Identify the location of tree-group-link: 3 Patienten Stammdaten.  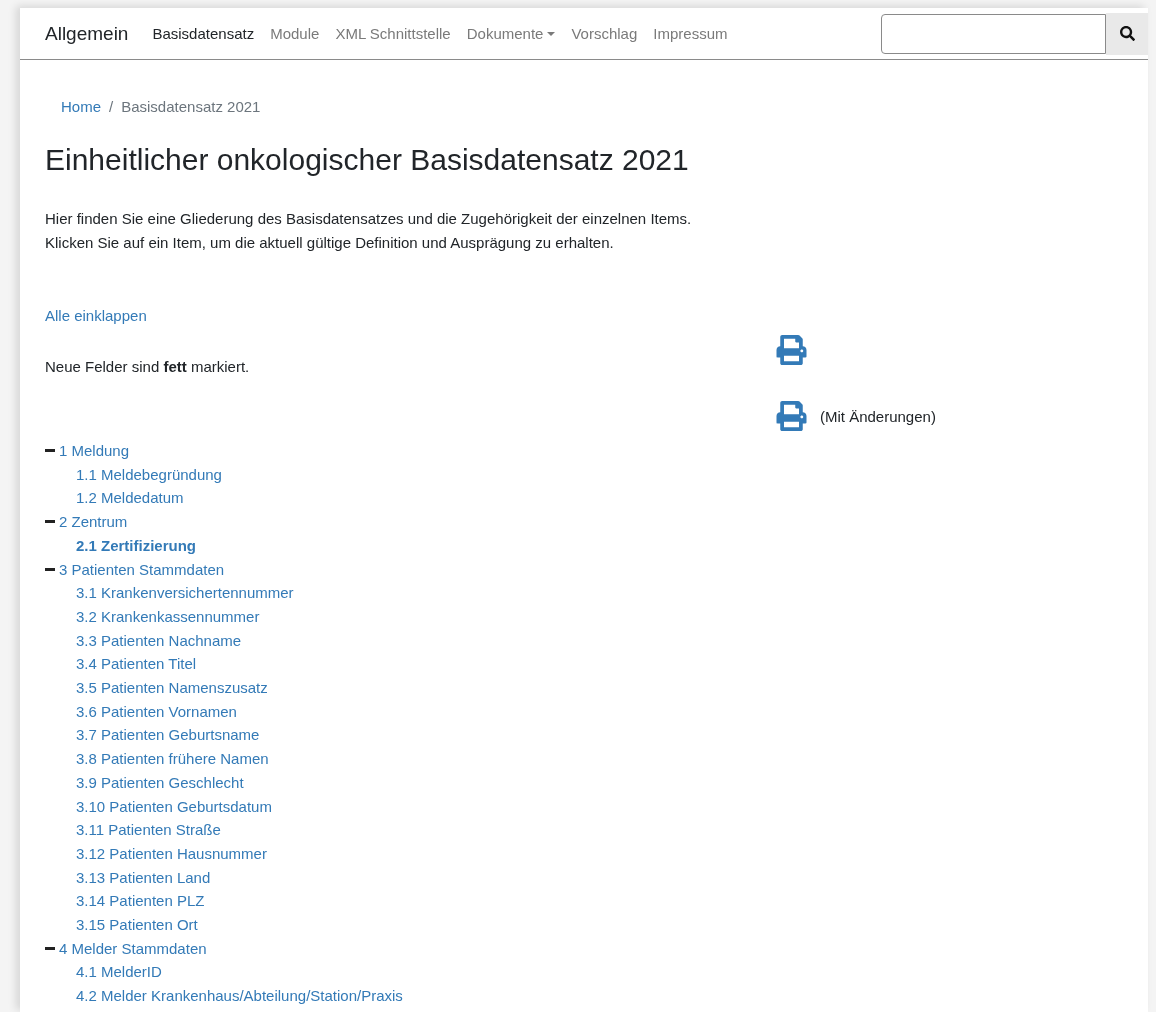
(142, 569).